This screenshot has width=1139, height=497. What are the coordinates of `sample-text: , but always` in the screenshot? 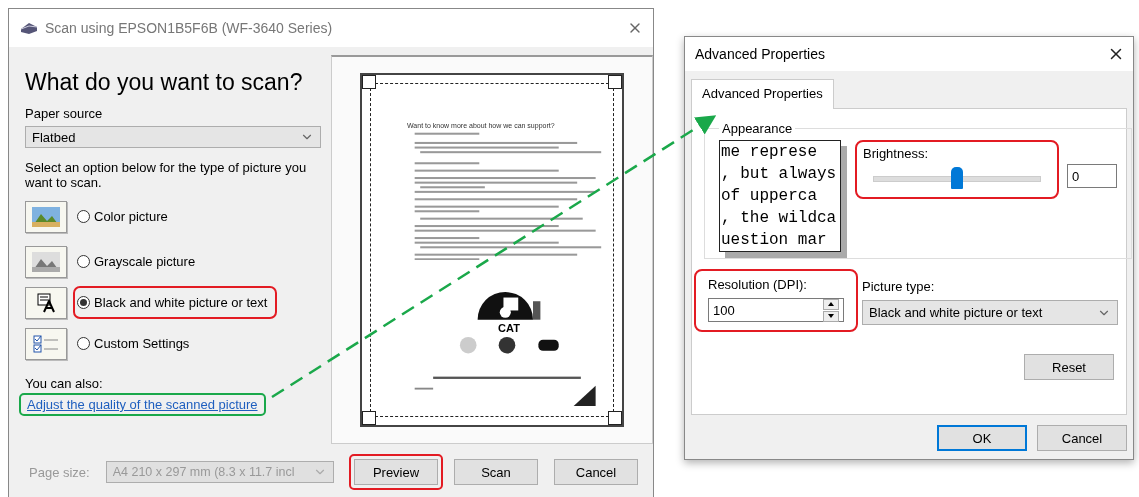 It's located at (779, 174).